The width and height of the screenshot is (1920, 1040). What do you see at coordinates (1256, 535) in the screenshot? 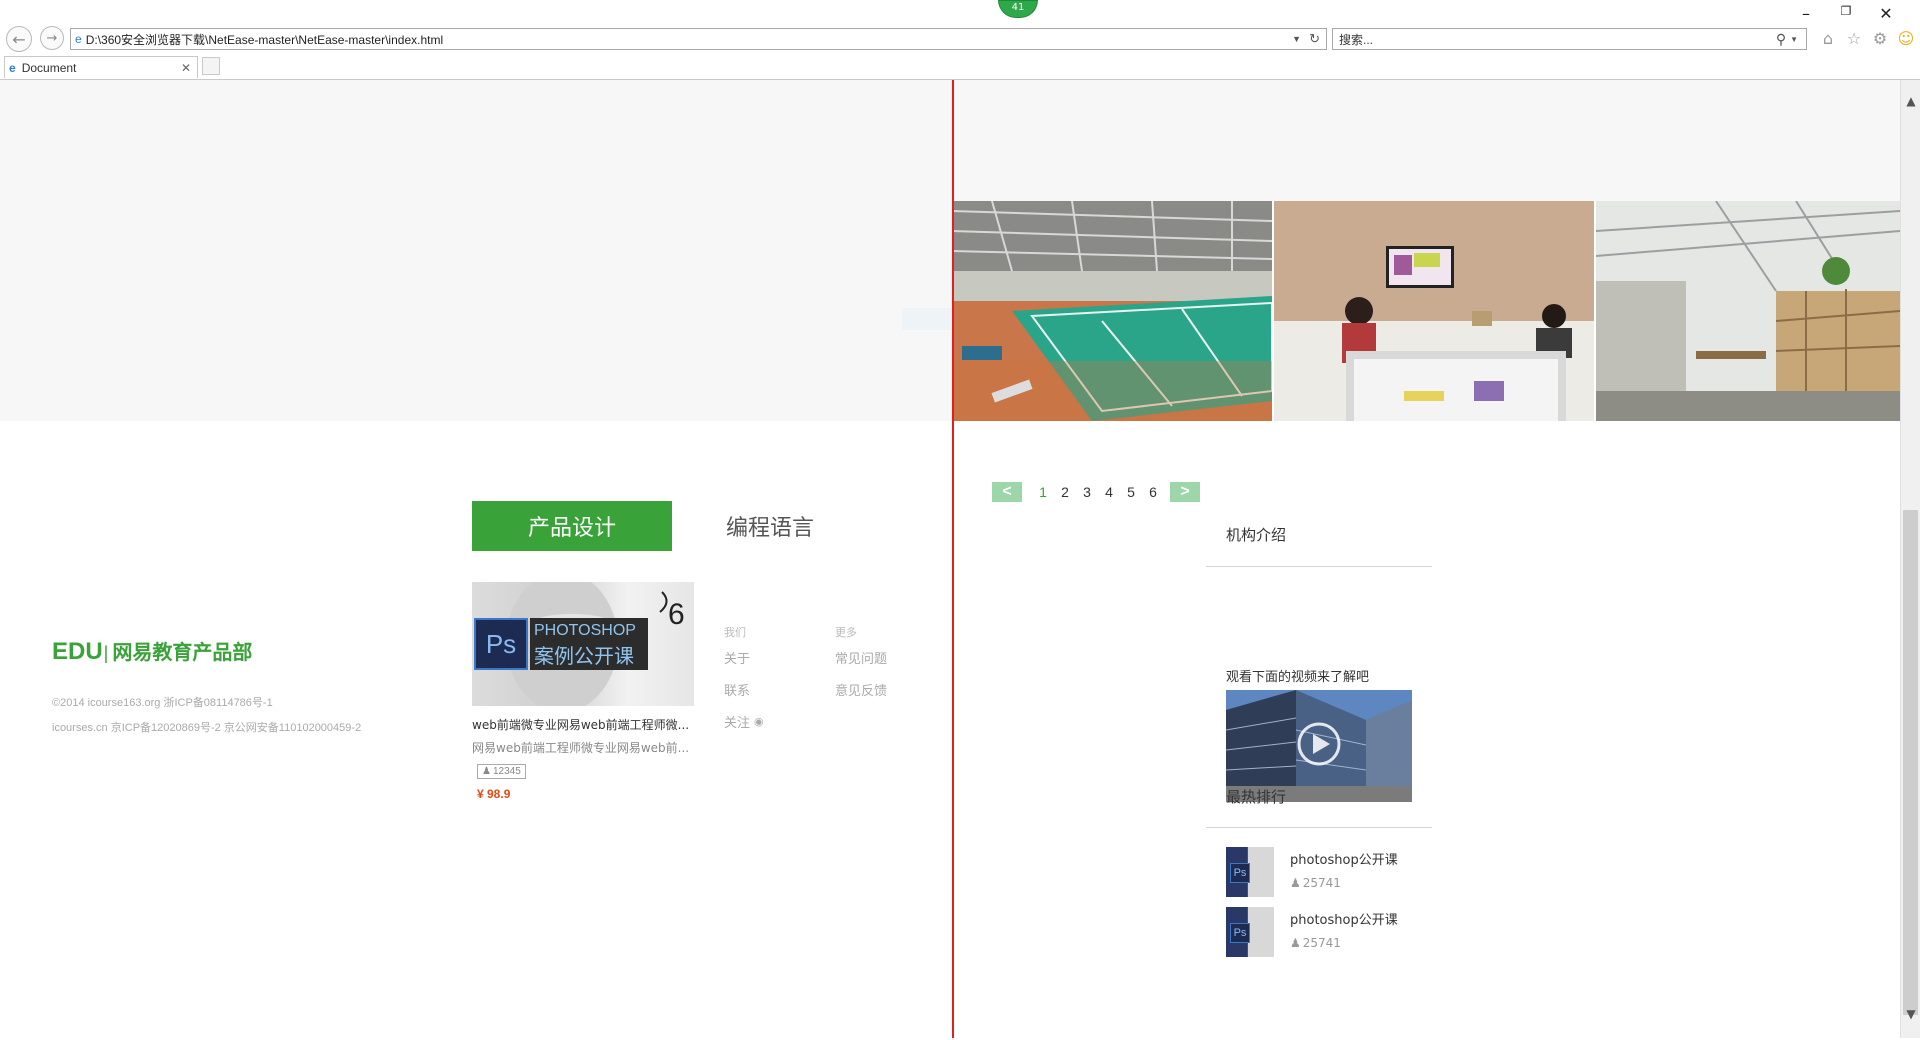
I see `intro-title: 机构介绍` at bounding box center [1256, 535].